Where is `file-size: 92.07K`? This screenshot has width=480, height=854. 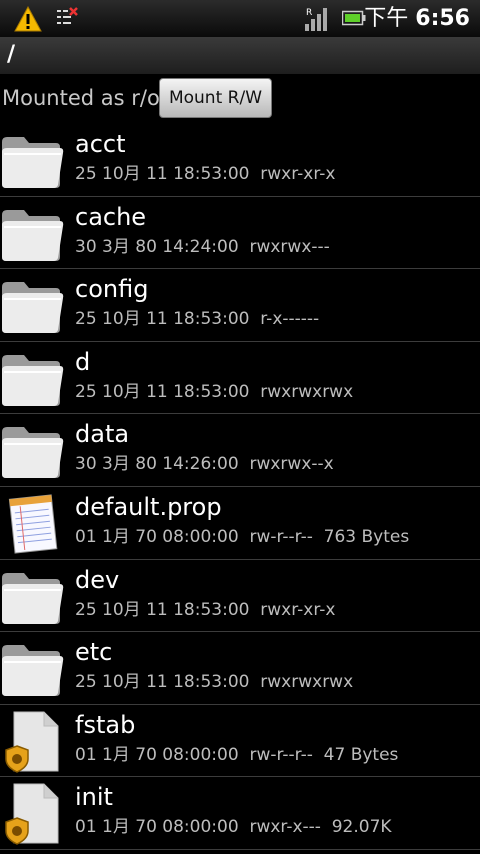 file-size: 92.07K is located at coordinates (361, 827).